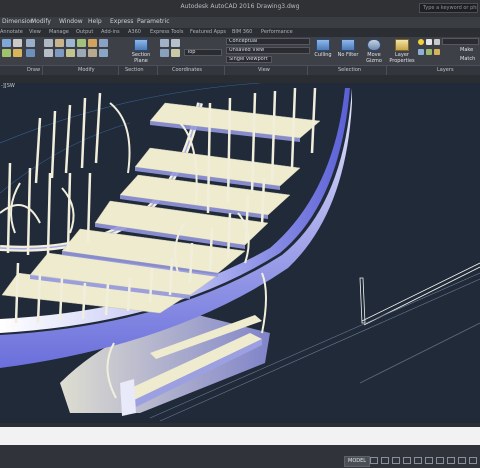 The height and width of the screenshot is (468, 480). I want to click on move-icon, so click(48, 43).